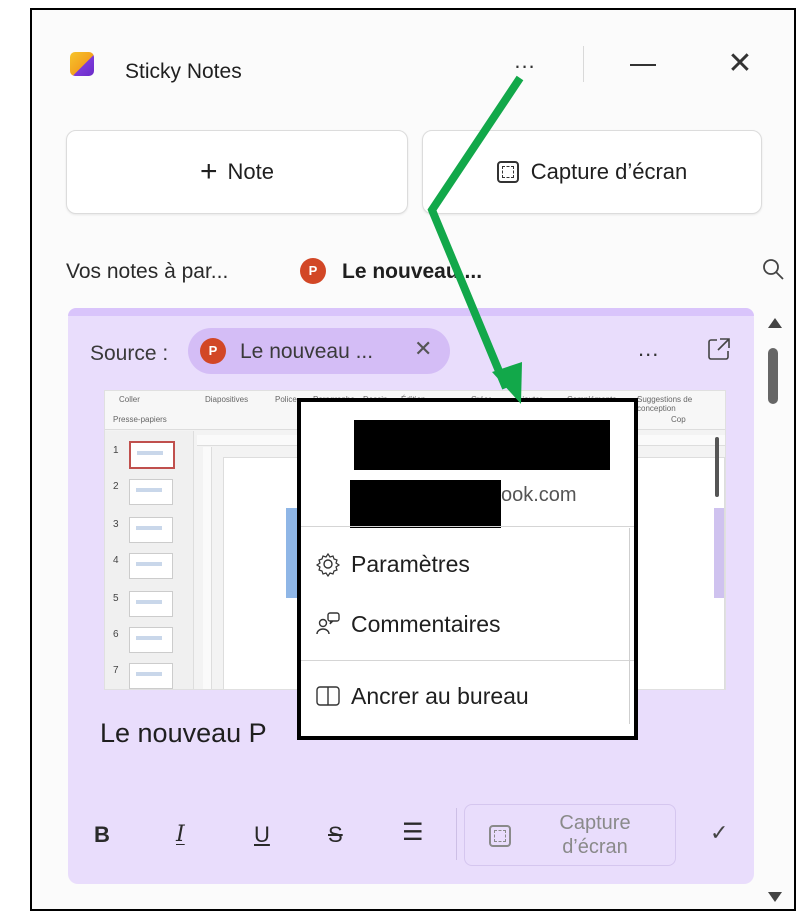 The height and width of the screenshot is (913, 807). What do you see at coordinates (678, 419) in the screenshot?
I see `ribbon-label: Cop` at bounding box center [678, 419].